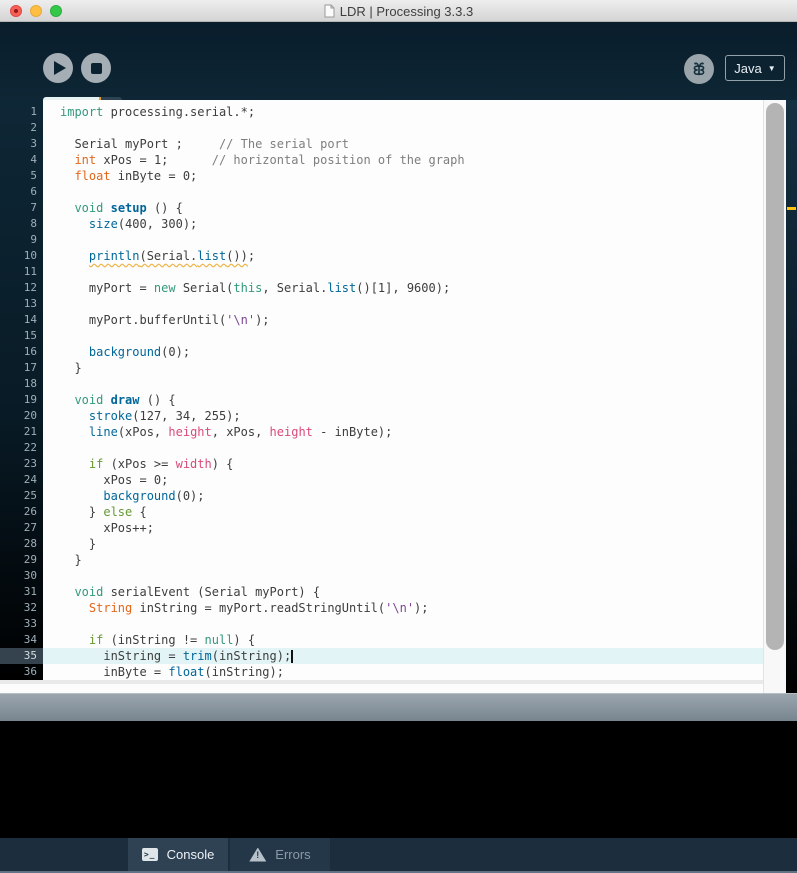 The height and width of the screenshot is (873, 797). What do you see at coordinates (30, 543) in the screenshot?
I see `line-number: 28` at bounding box center [30, 543].